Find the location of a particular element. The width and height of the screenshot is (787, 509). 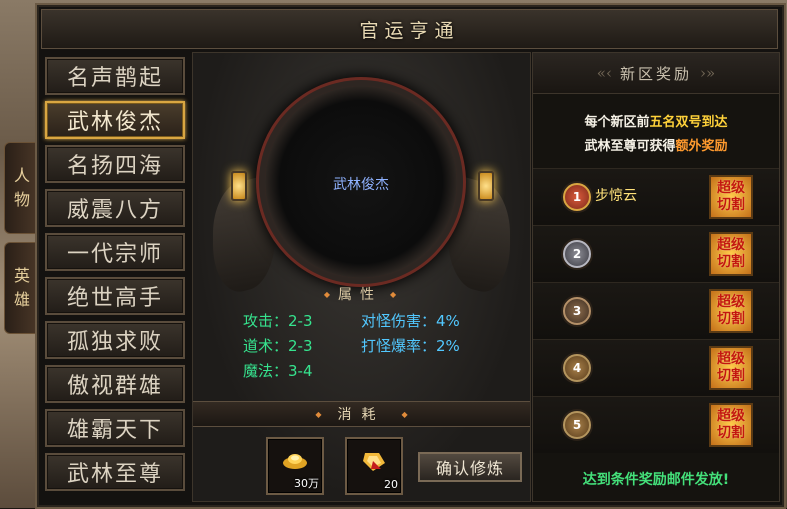

reward-row: 3 超级 切割 is located at coordinates (656, 310).